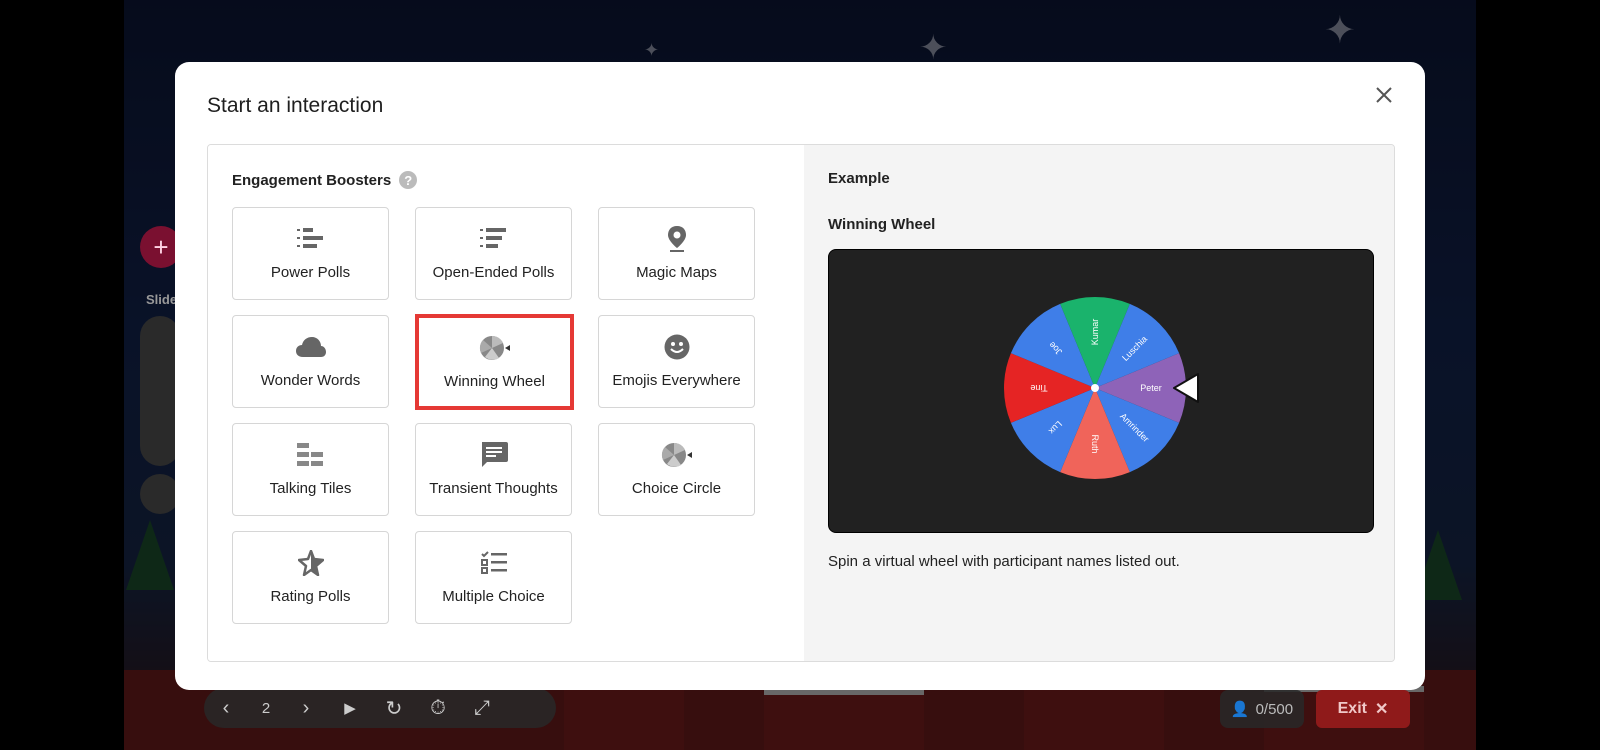 This screenshot has width=1600, height=750. I want to click on card-label: Open-Ended Polls, so click(493, 272).